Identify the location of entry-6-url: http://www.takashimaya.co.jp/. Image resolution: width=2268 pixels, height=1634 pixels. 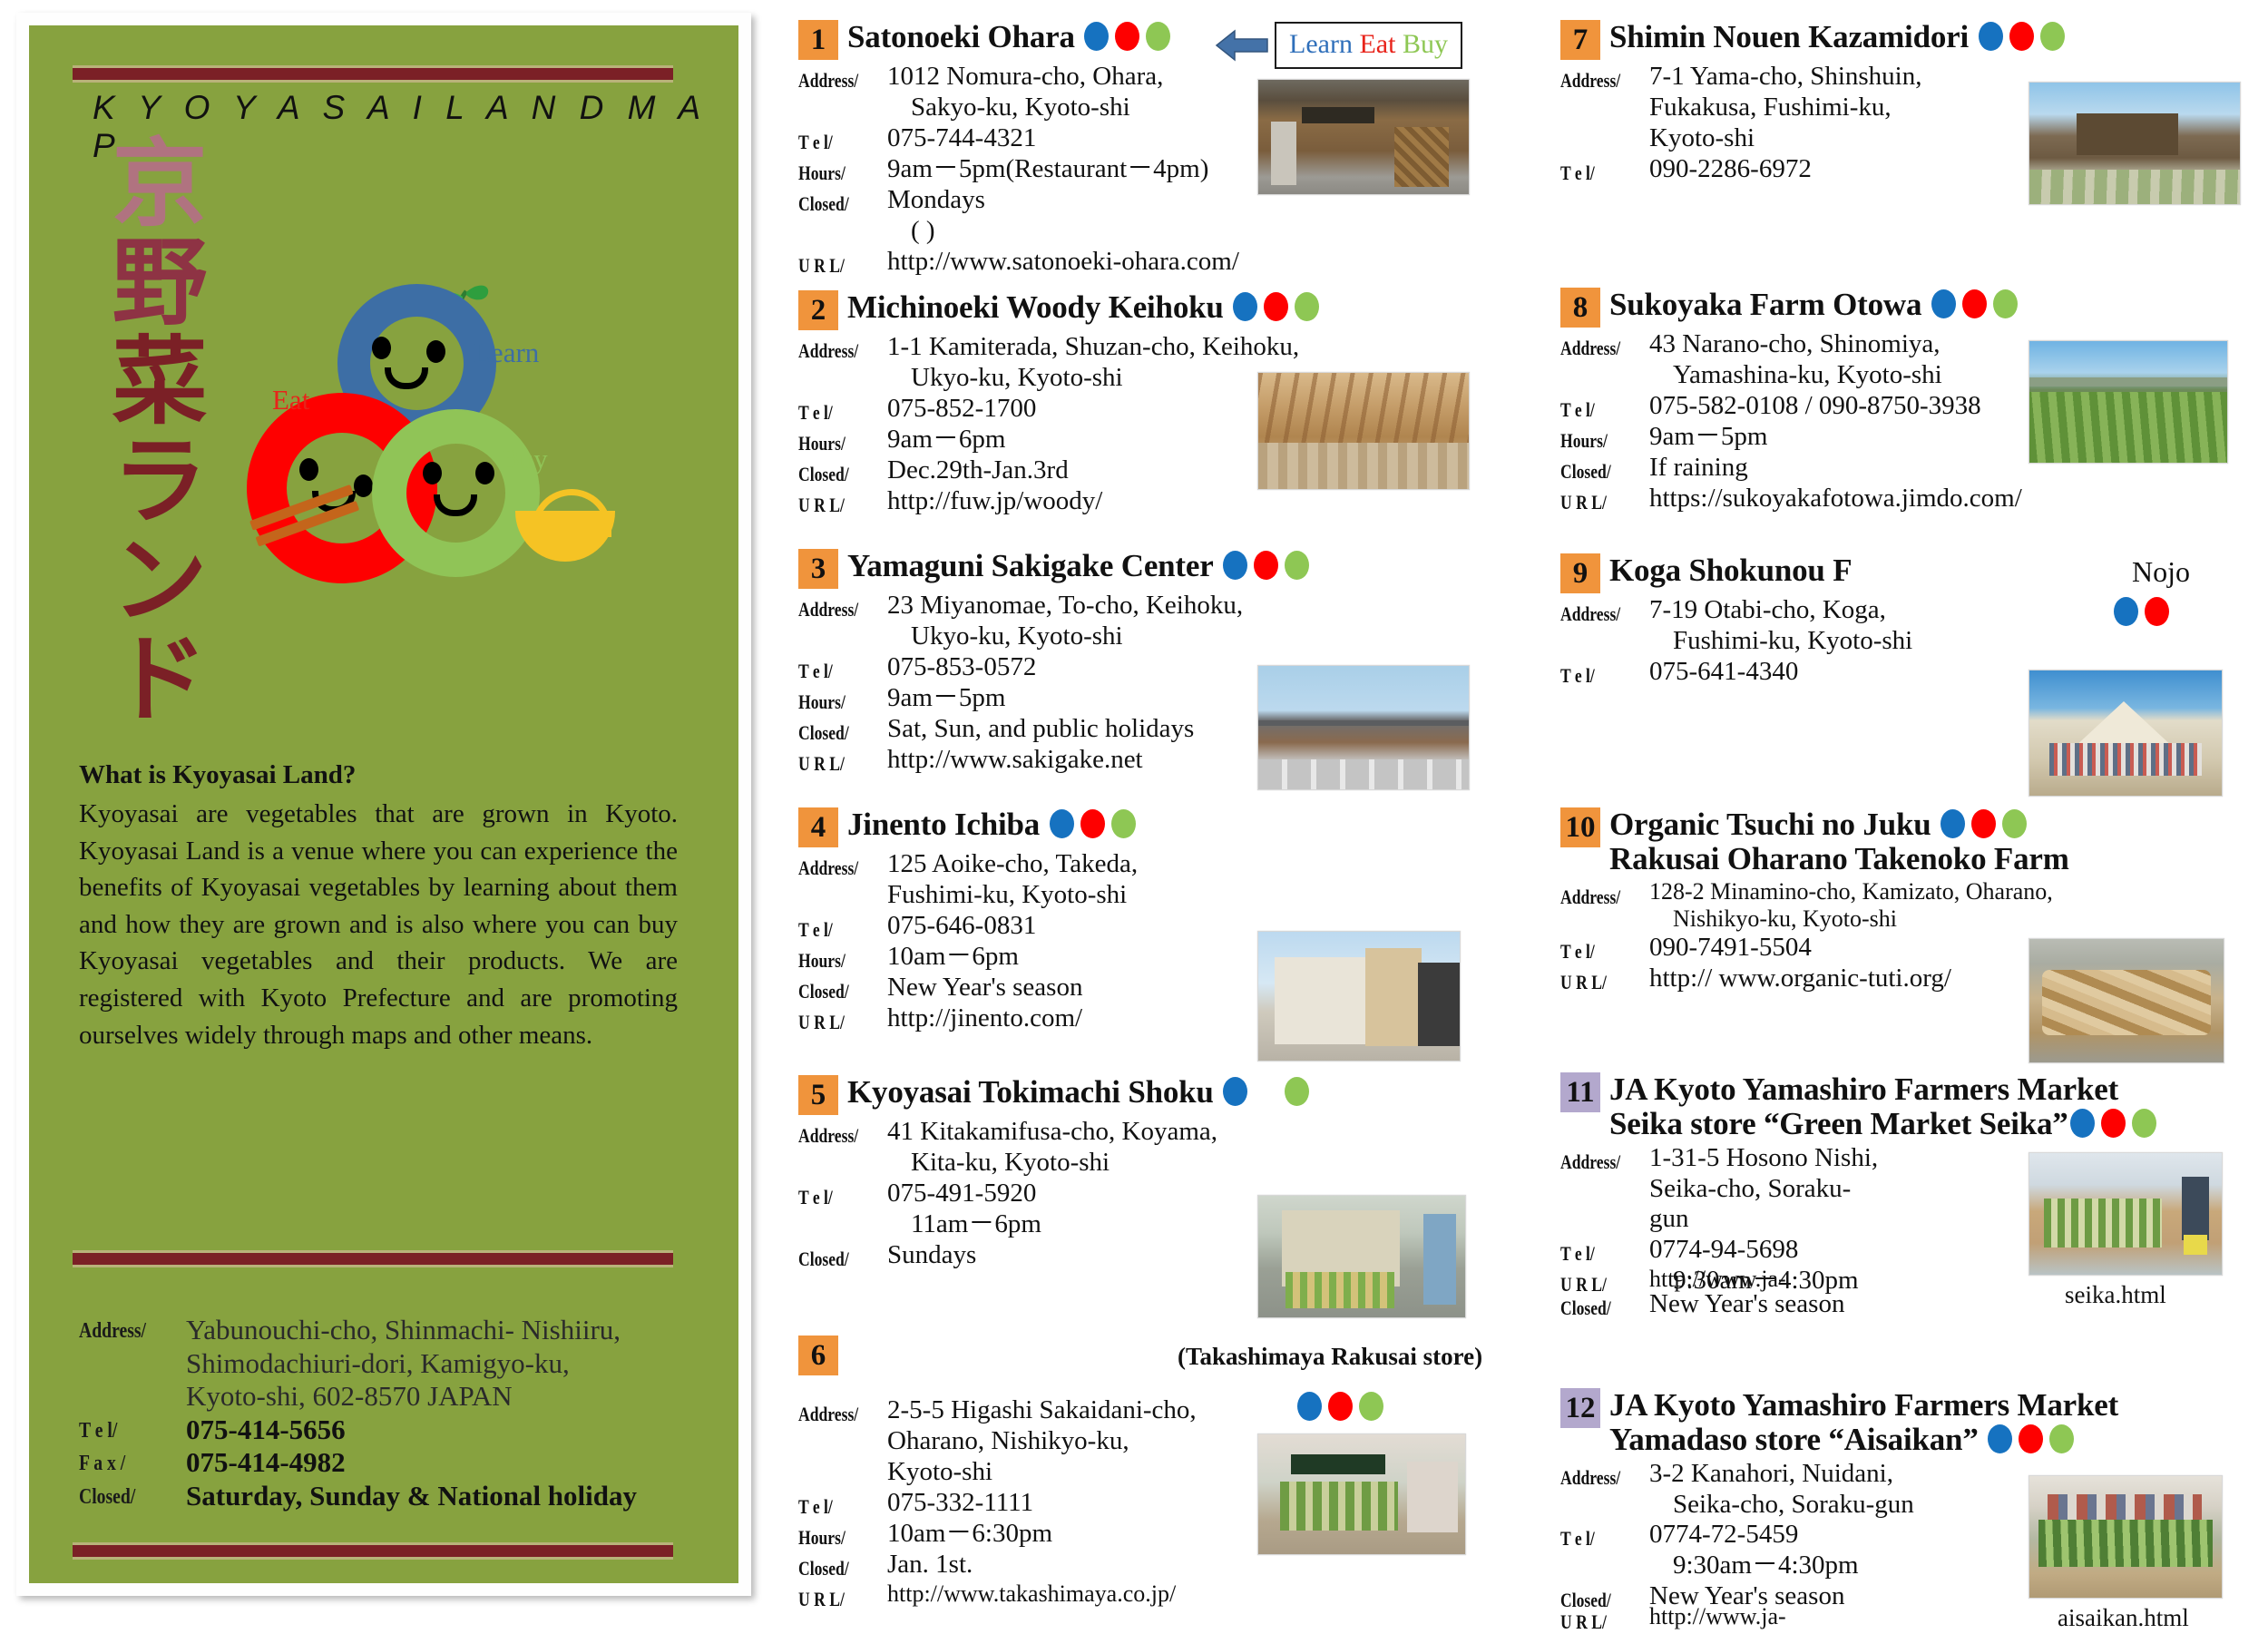
(1031, 1594).